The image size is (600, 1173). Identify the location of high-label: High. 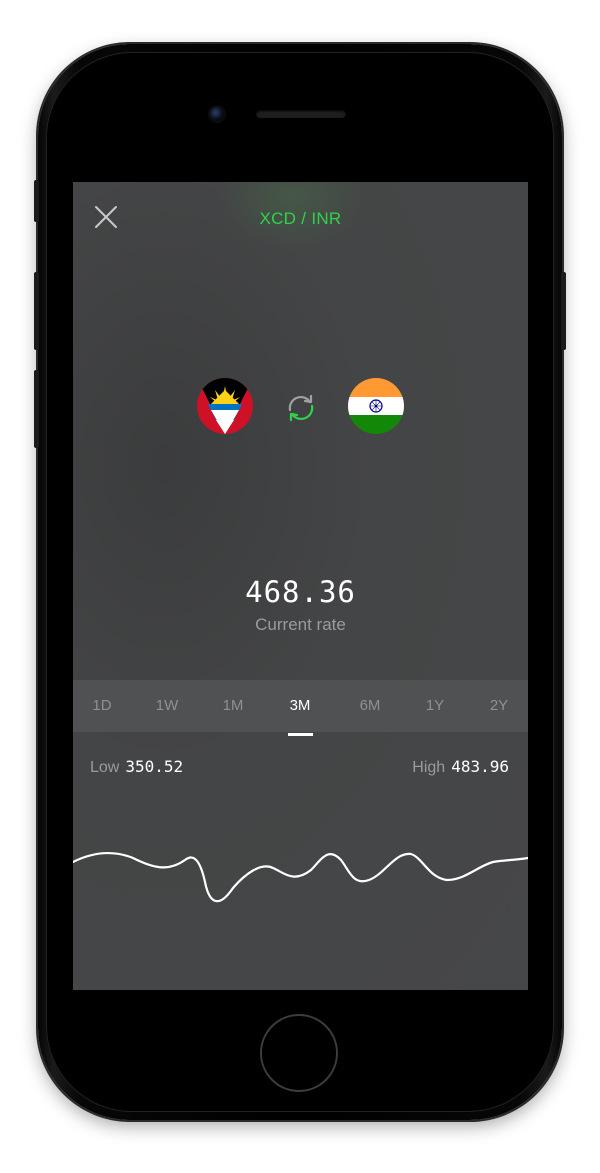
(429, 767).